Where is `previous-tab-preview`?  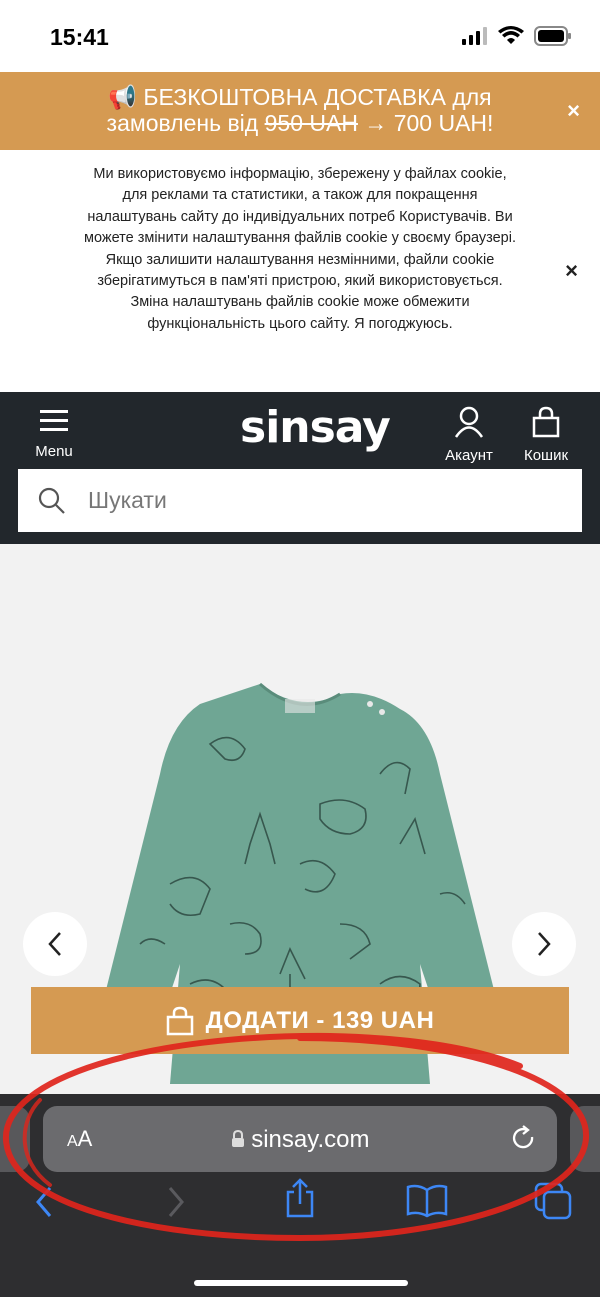 previous-tab-preview is located at coordinates (15, 1139).